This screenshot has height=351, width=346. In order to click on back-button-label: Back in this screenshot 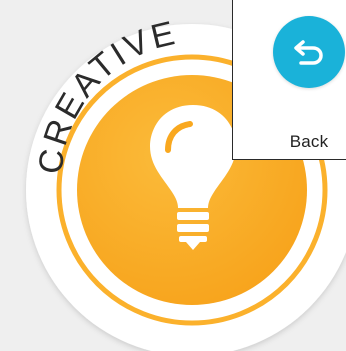, I will do `click(309, 141)`.